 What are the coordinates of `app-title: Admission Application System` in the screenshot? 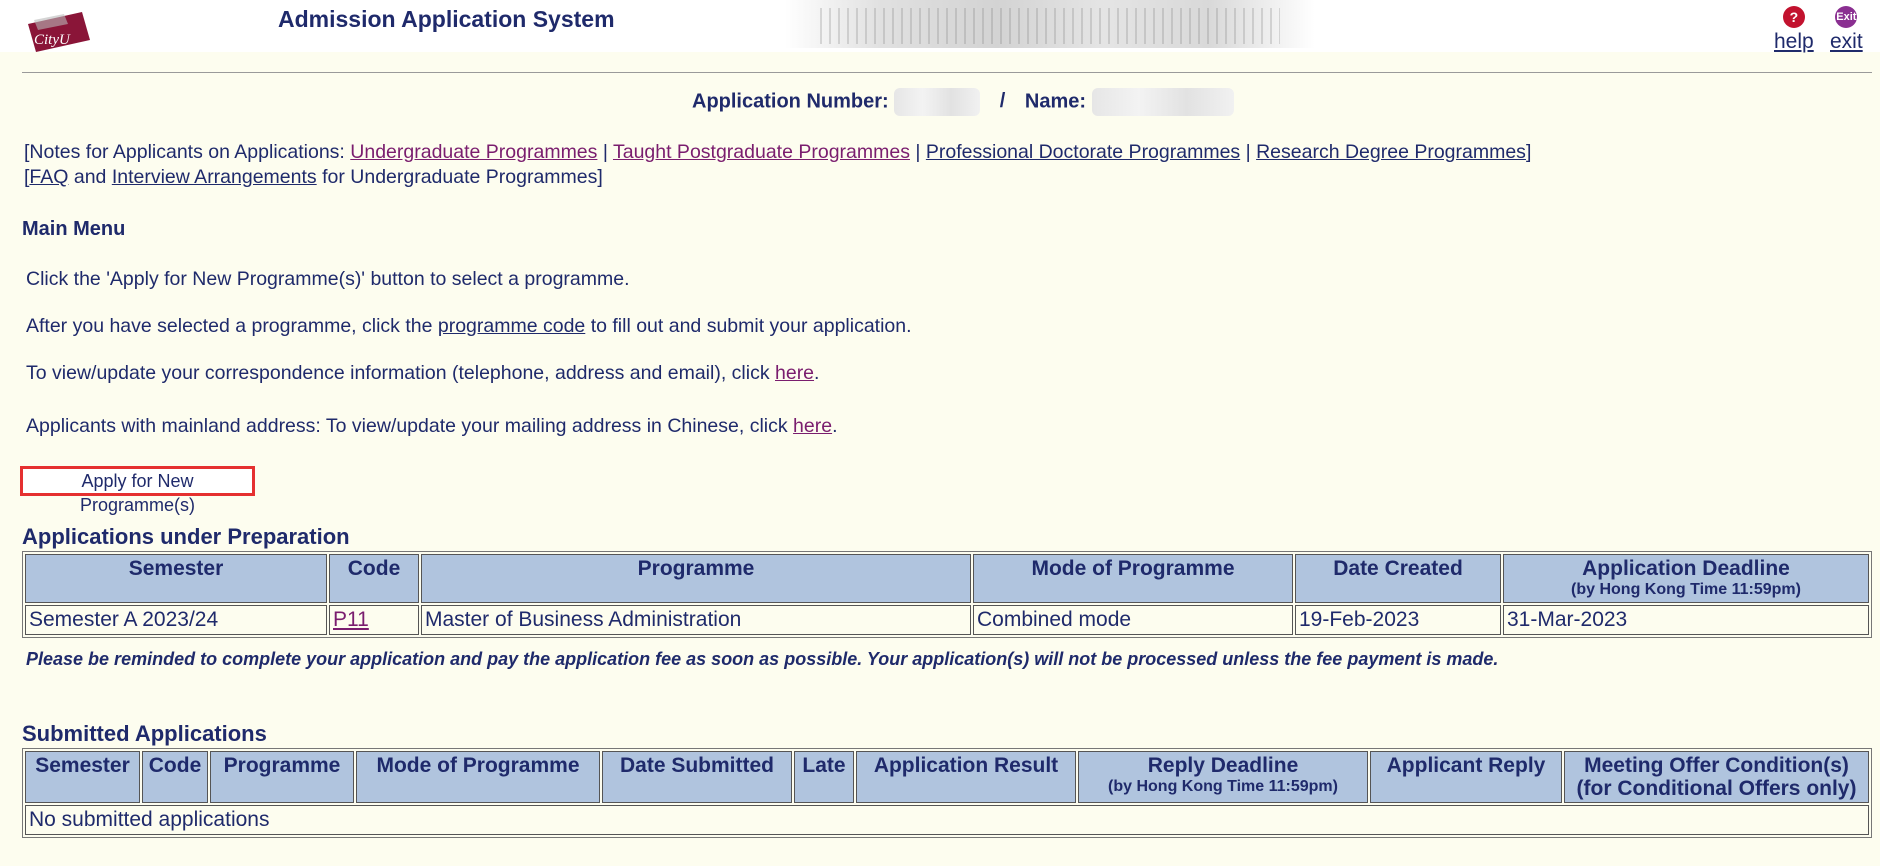 It's located at (446, 19).